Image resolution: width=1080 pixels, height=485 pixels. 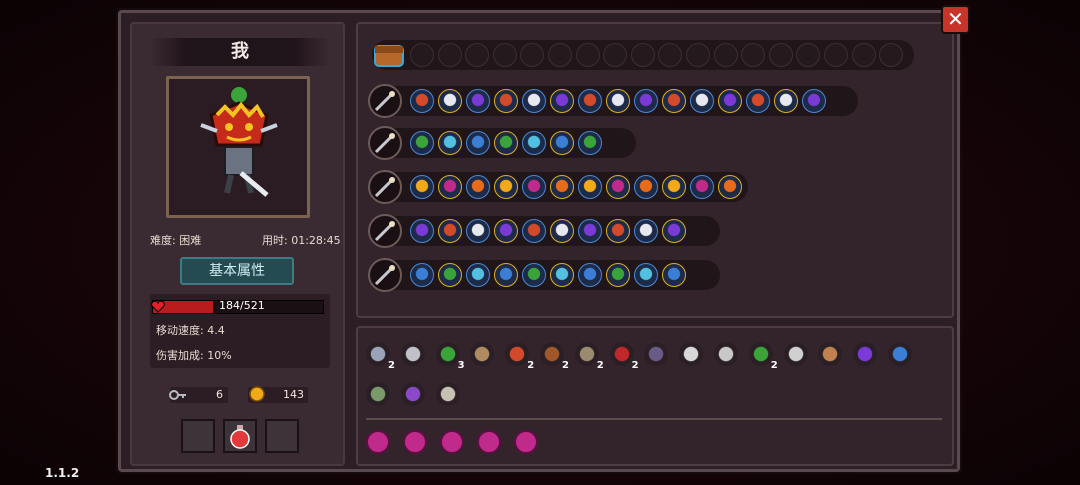 I want to click on chest-icon, so click(x=389, y=55).